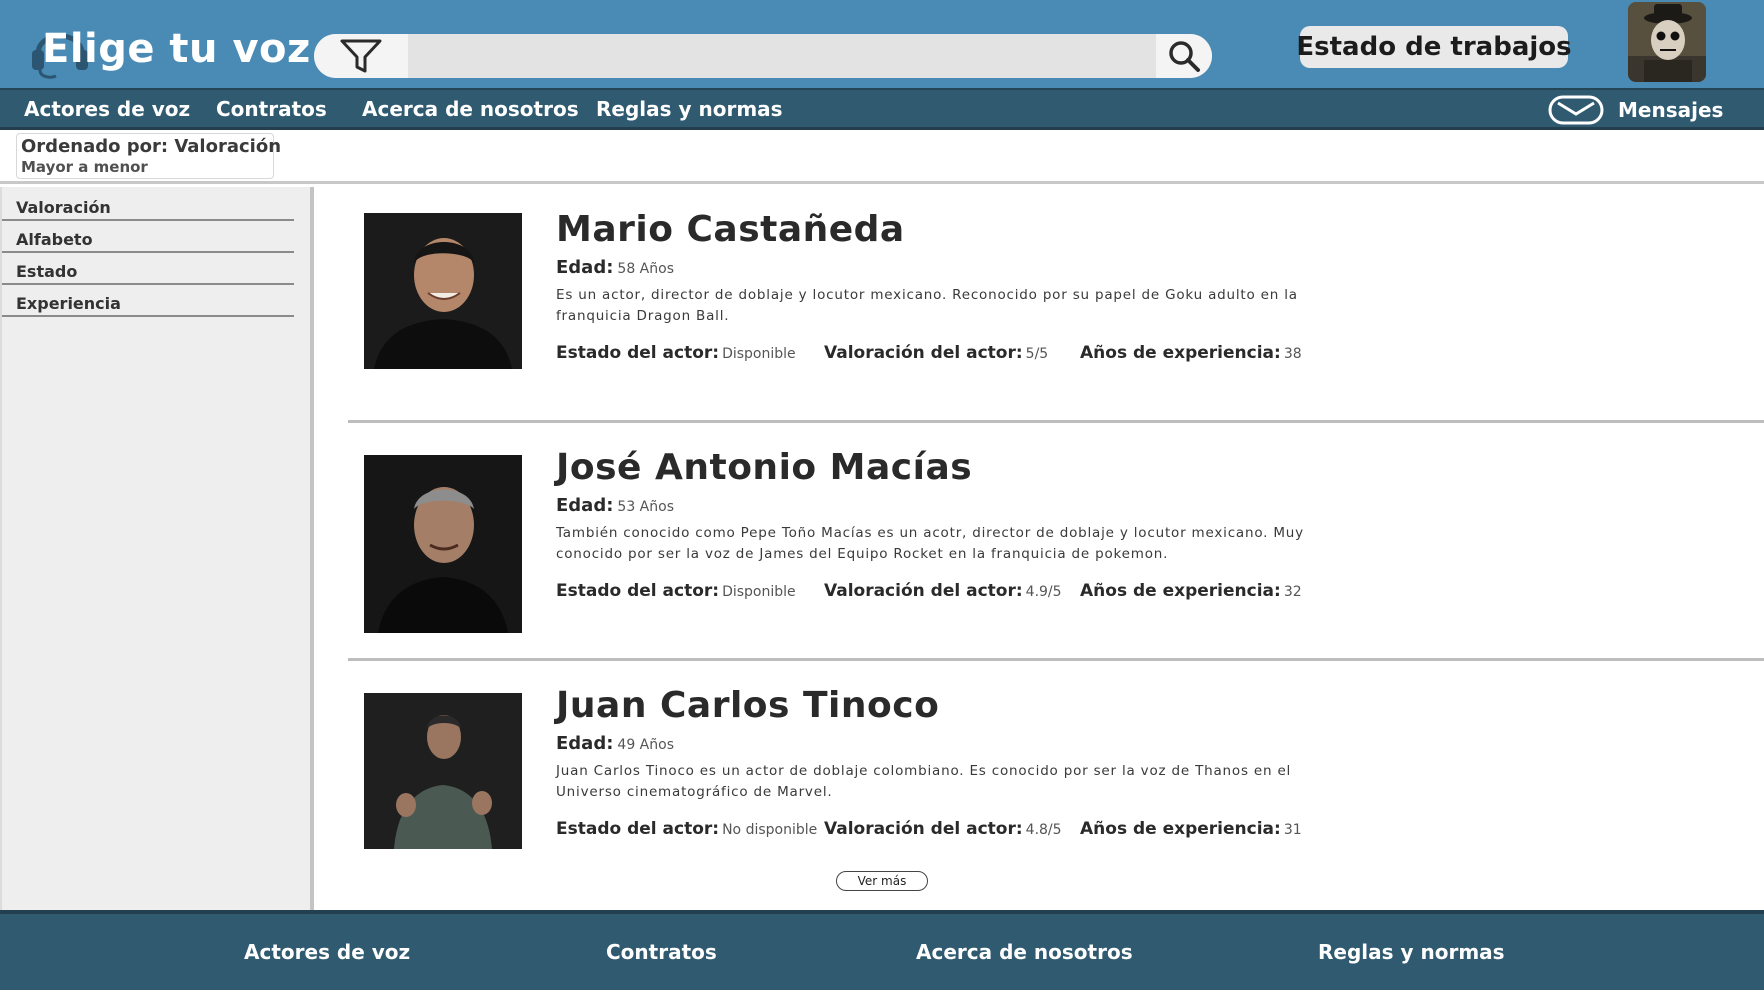 The height and width of the screenshot is (990, 1764). What do you see at coordinates (645, 269) in the screenshot?
I see `age-value: 58 Años` at bounding box center [645, 269].